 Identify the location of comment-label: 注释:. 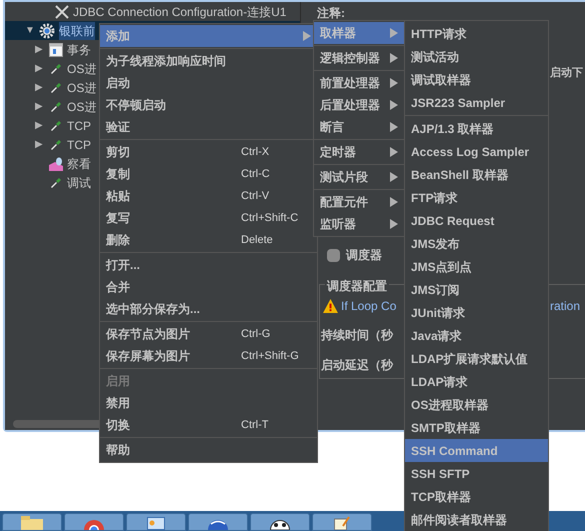
(331, 13).